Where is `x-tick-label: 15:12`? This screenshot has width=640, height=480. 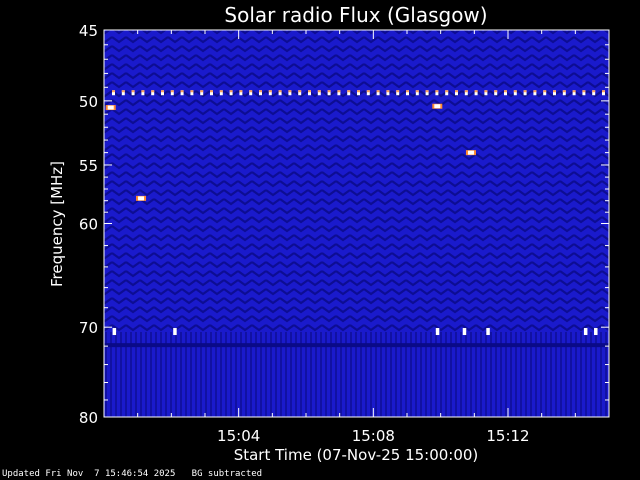 x-tick-label: 15:12 is located at coordinates (507, 436).